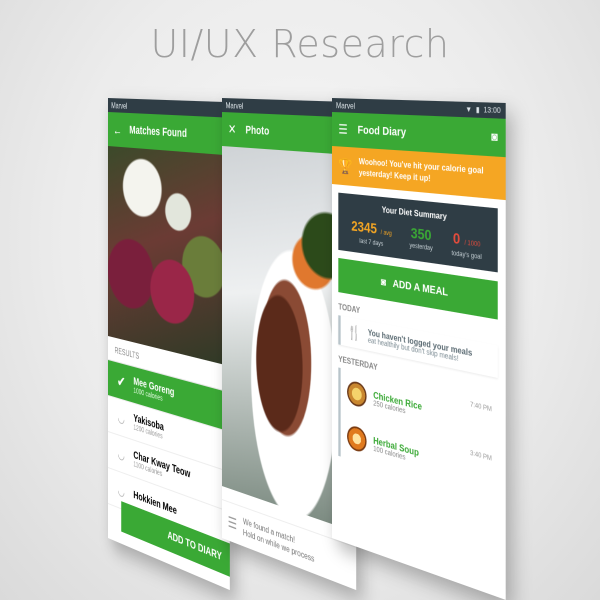 This screenshot has width=600, height=600. What do you see at coordinates (386, 233) in the screenshot?
I see `avg-unit: / avg` at bounding box center [386, 233].